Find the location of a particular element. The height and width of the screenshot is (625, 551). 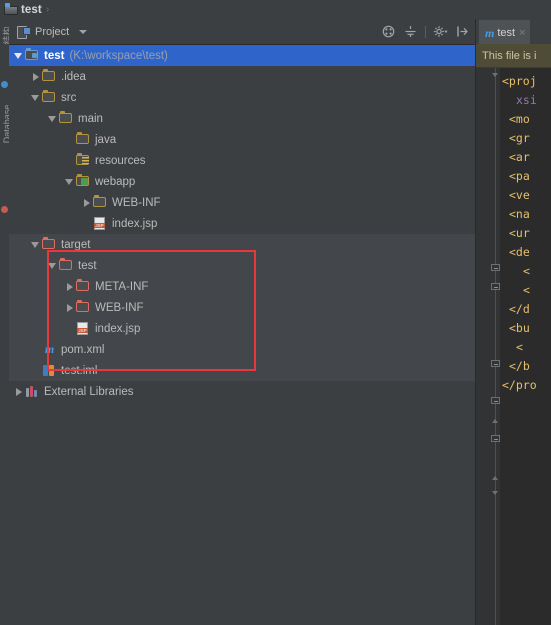

code-line: <de is located at coordinates (519, 252).